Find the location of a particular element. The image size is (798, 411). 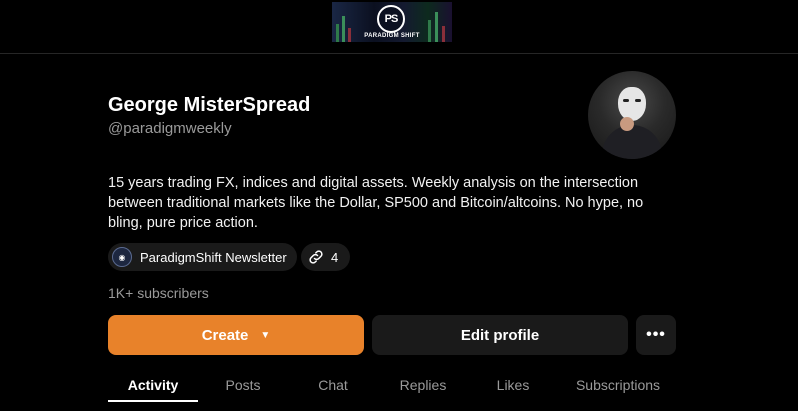

publication-banner: PS PARADIGM SHIFT is located at coordinates (392, 22).